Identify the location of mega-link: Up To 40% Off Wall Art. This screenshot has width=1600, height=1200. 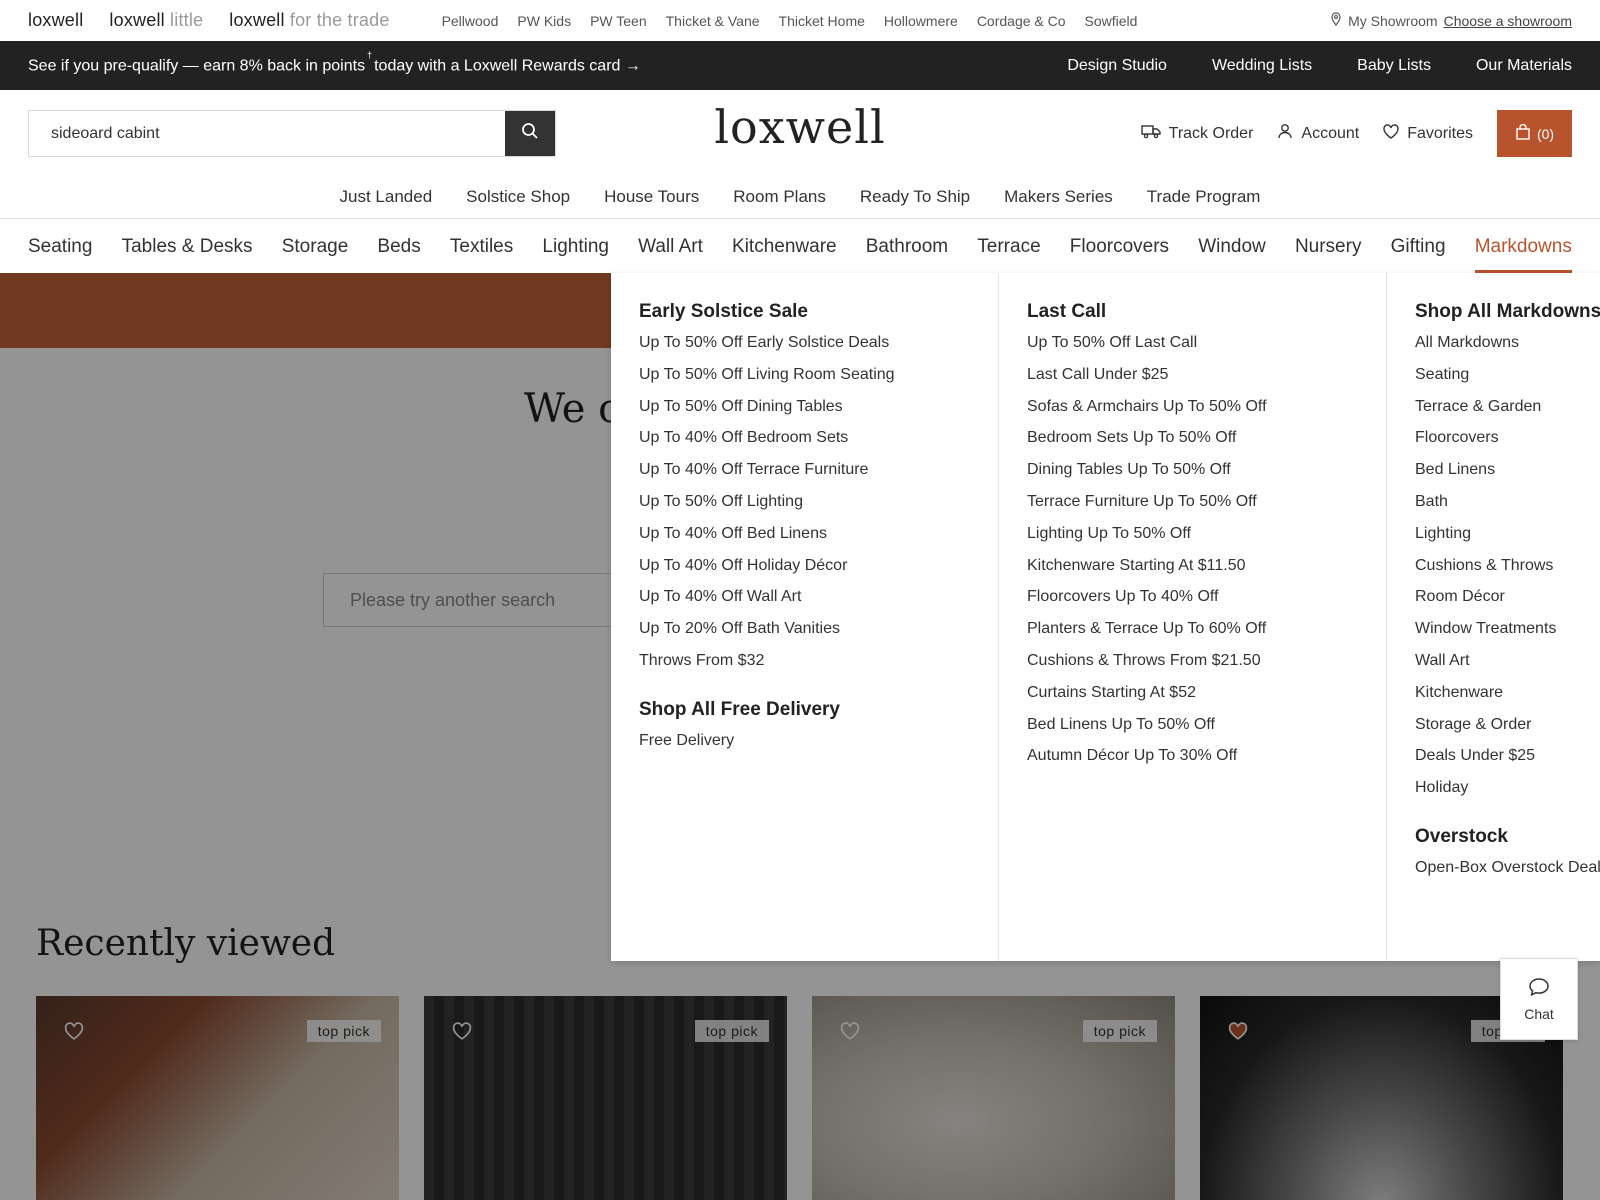
(818, 603).